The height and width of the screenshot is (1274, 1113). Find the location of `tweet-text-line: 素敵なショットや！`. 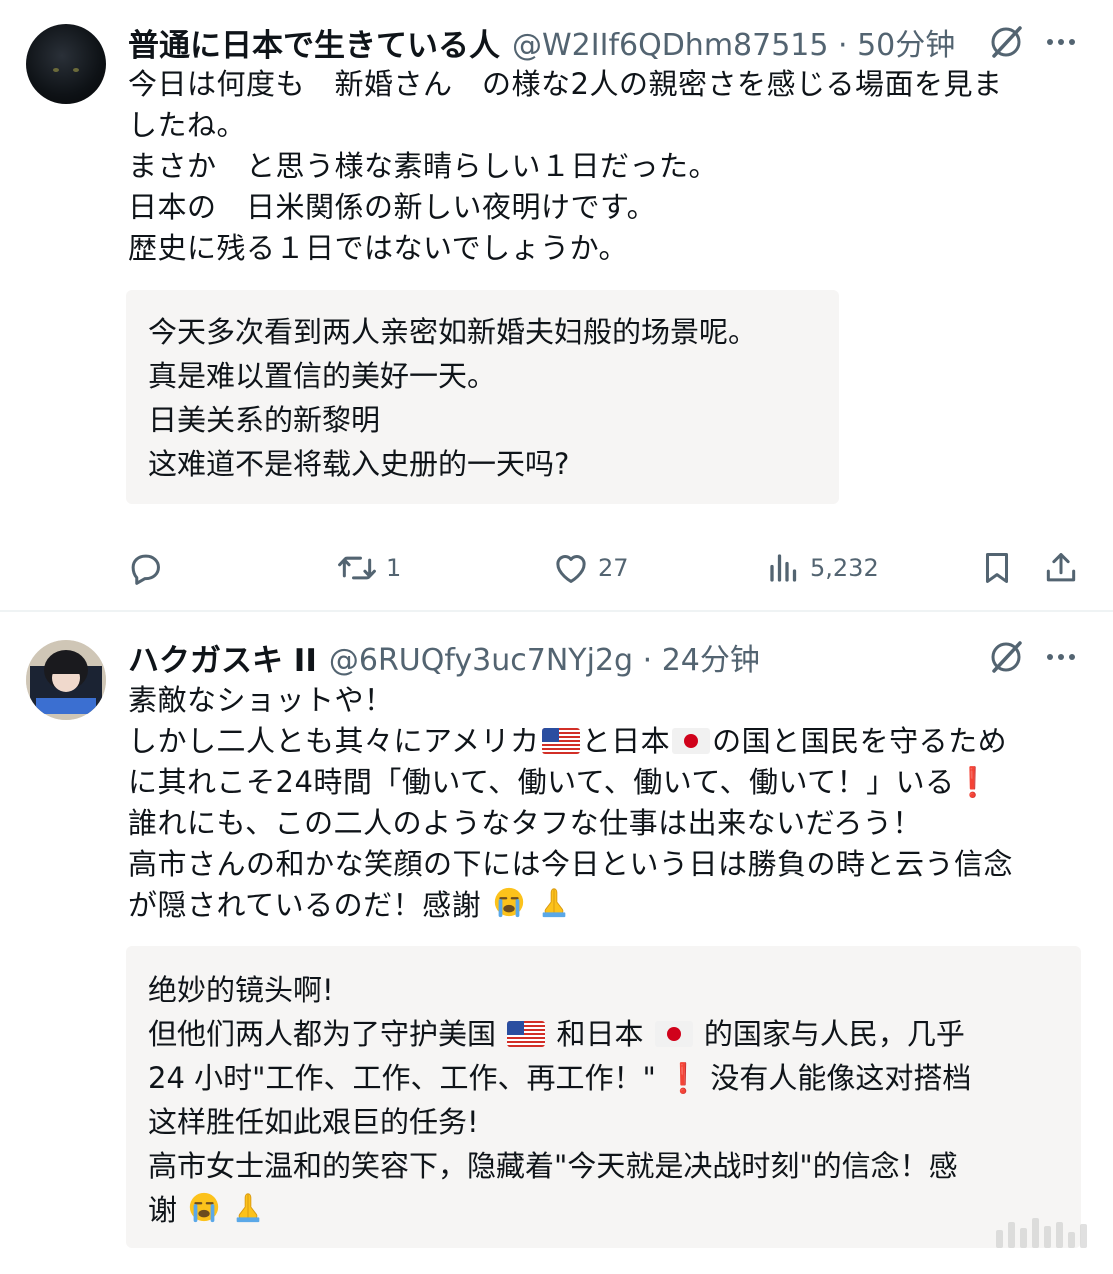

tweet-text-line: 素敵なショットや！ is located at coordinates (261, 700).